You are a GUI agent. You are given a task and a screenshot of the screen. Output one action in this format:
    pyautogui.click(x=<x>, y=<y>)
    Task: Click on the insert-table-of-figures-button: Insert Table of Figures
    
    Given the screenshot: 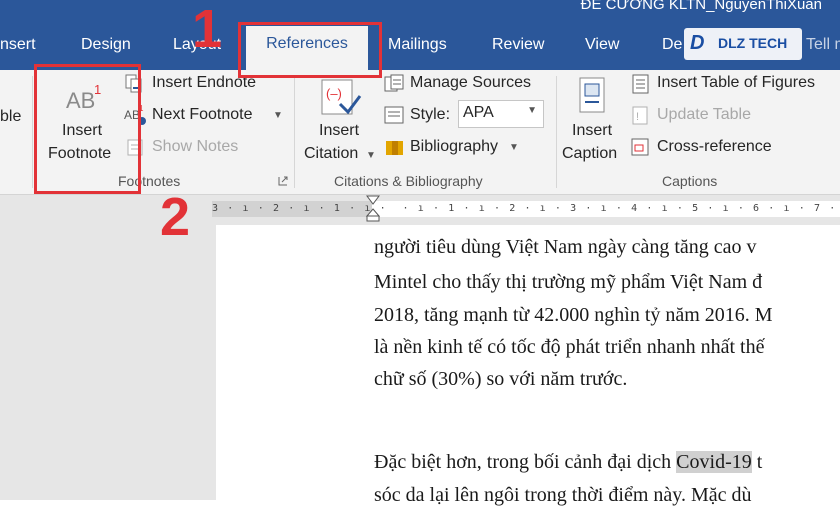 What is the action you would take?
    pyautogui.click(x=736, y=83)
    